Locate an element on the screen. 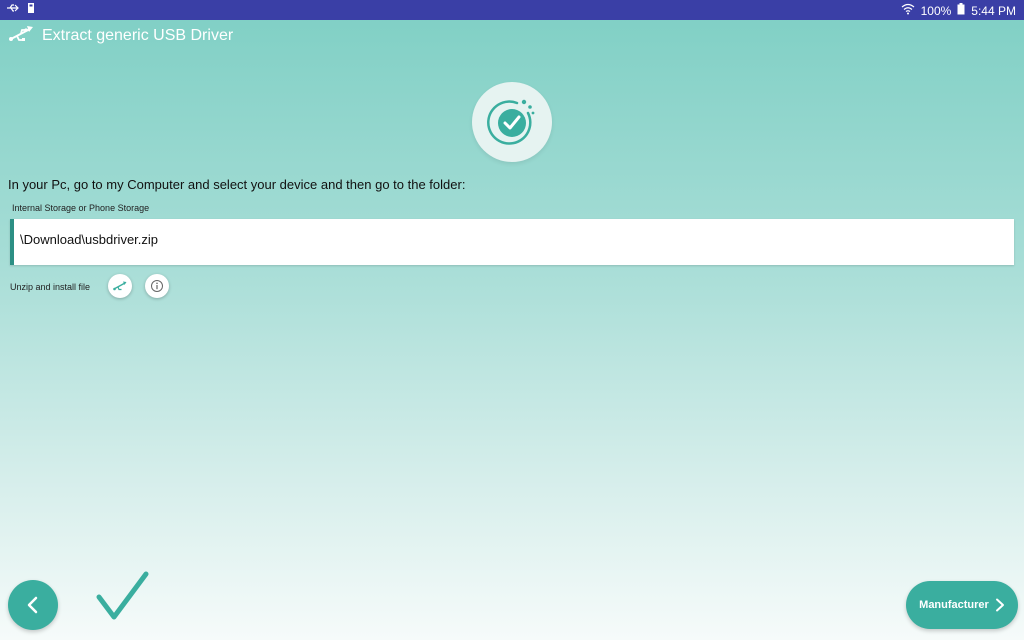 Image resolution: width=1024 pixels, height=640 pixels. back-button is located at coordinates (33, 605).